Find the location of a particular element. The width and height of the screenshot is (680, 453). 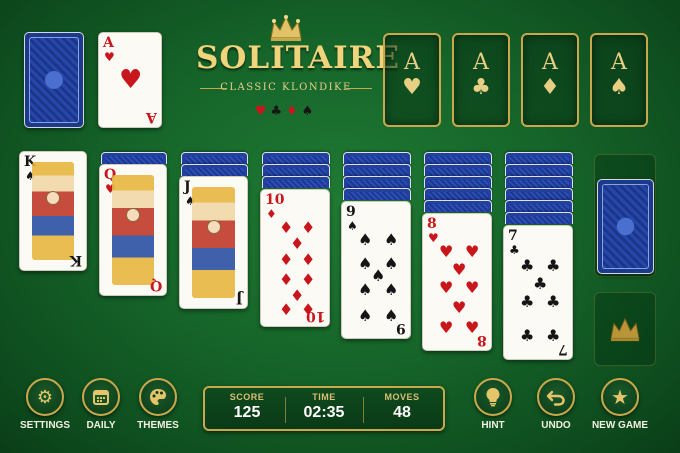

tableau-card-jack: J ♠ J is located at coordinates (213, 242).